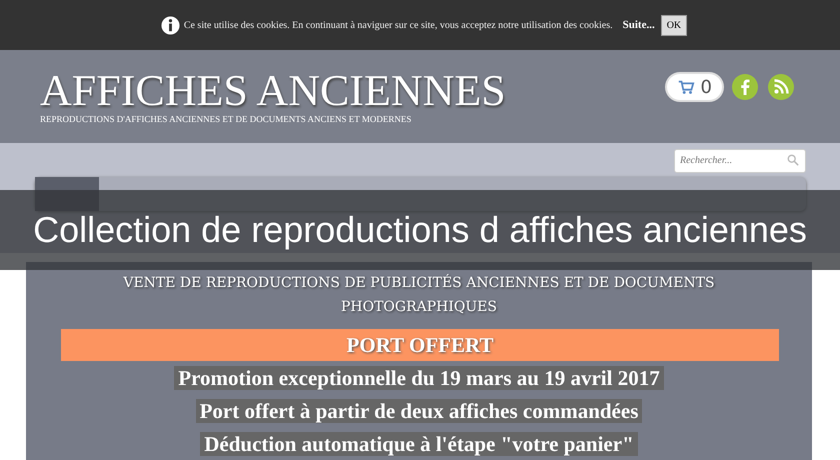 Image resolution: width=840 pixels, height=460 pixels. I want to click on promo-text: Déduction automatique à l'étape "votre panier", so click(419, 444).